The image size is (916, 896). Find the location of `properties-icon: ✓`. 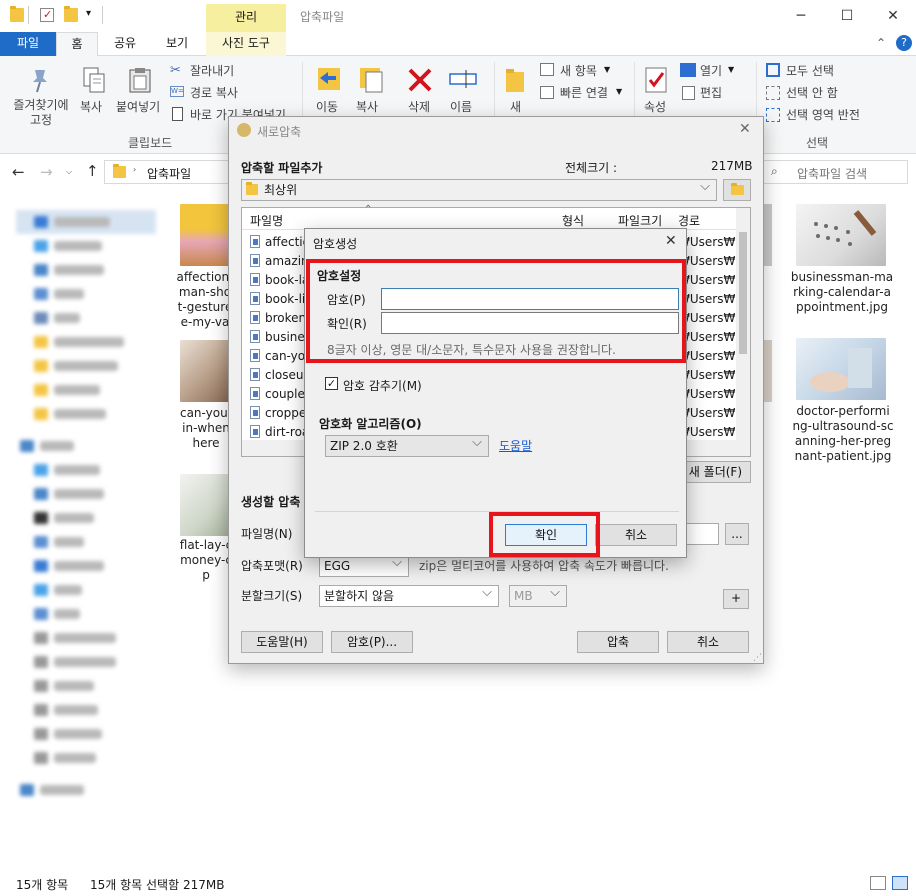

properties-icon: ✓ is located at coordinates (47, 15).